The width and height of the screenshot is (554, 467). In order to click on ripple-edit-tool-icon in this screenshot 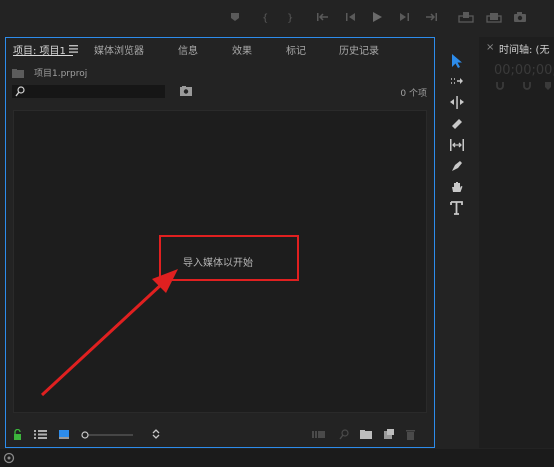, I will do `click(457, 103)`.